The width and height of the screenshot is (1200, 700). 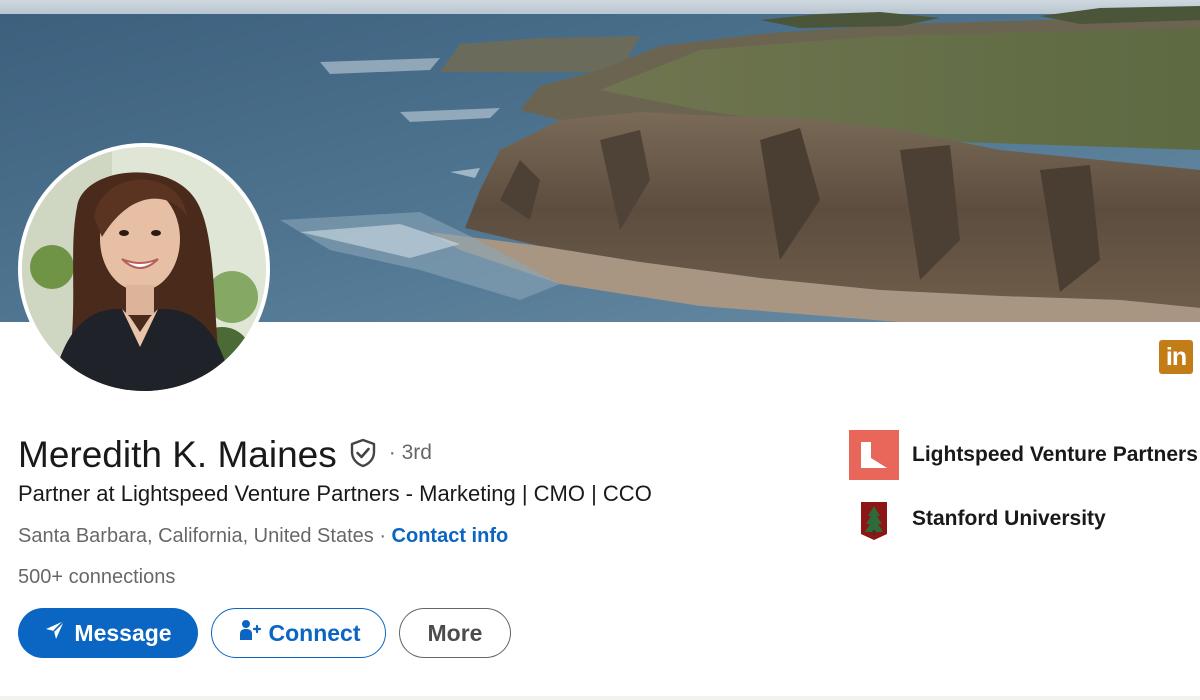 I want to click on more-button-label: More, so click(x=455, y=632).